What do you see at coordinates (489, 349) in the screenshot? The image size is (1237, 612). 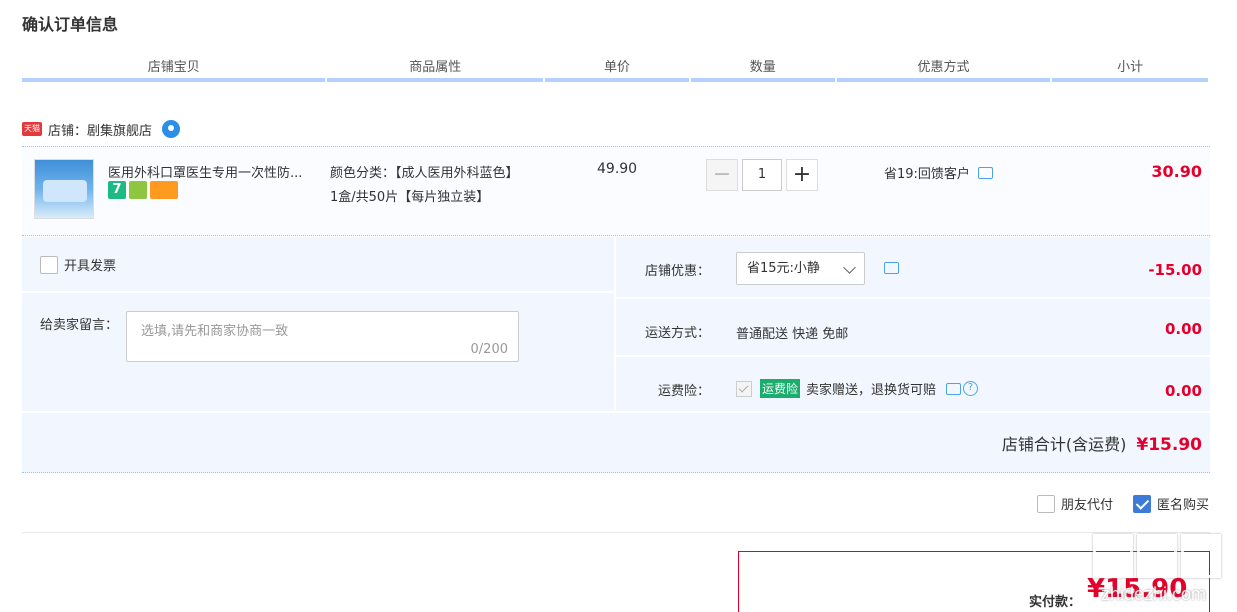 I see `seller-message-count: 0/200` at bounding box center [489, 349].